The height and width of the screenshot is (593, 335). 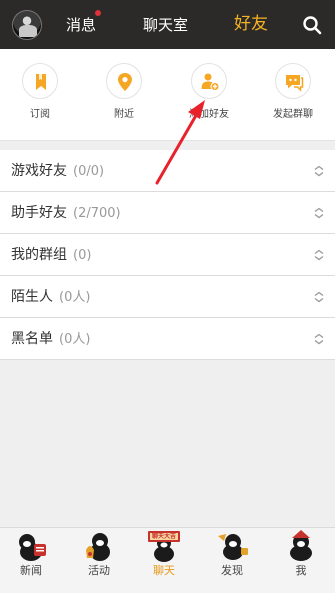 I want to click on shortcut-label: 发起群聊, so click(x=293, y=114).